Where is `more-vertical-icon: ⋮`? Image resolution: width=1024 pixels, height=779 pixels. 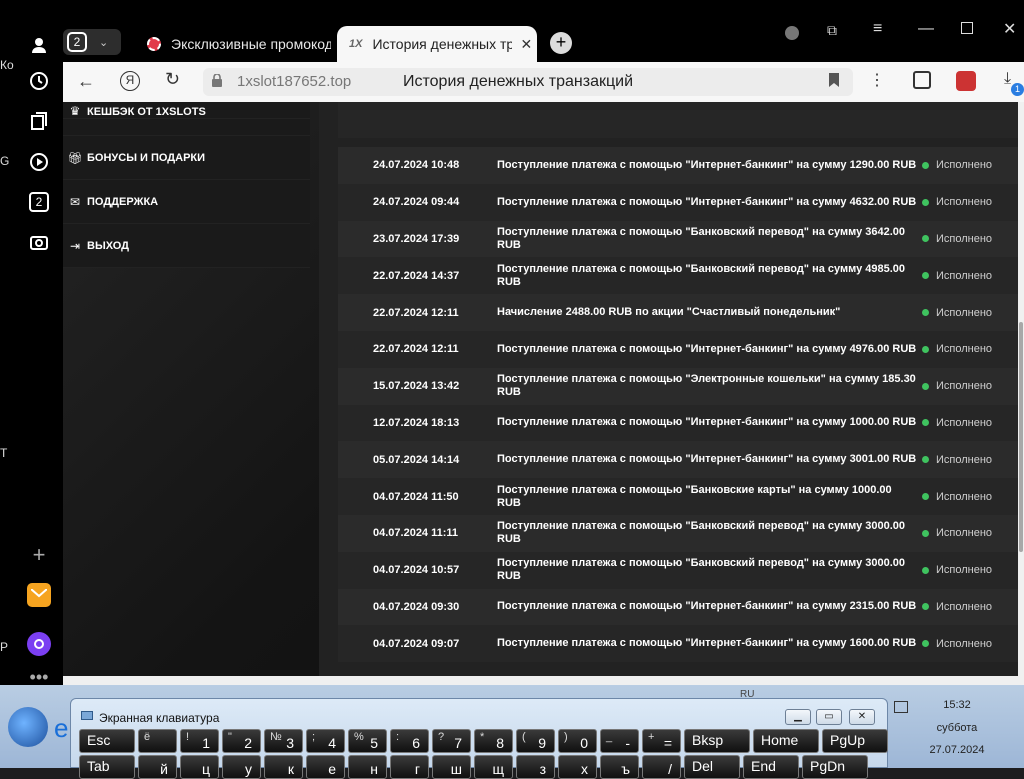
more-vertical-icon: ⋮ is located at coordinates (877, 80).